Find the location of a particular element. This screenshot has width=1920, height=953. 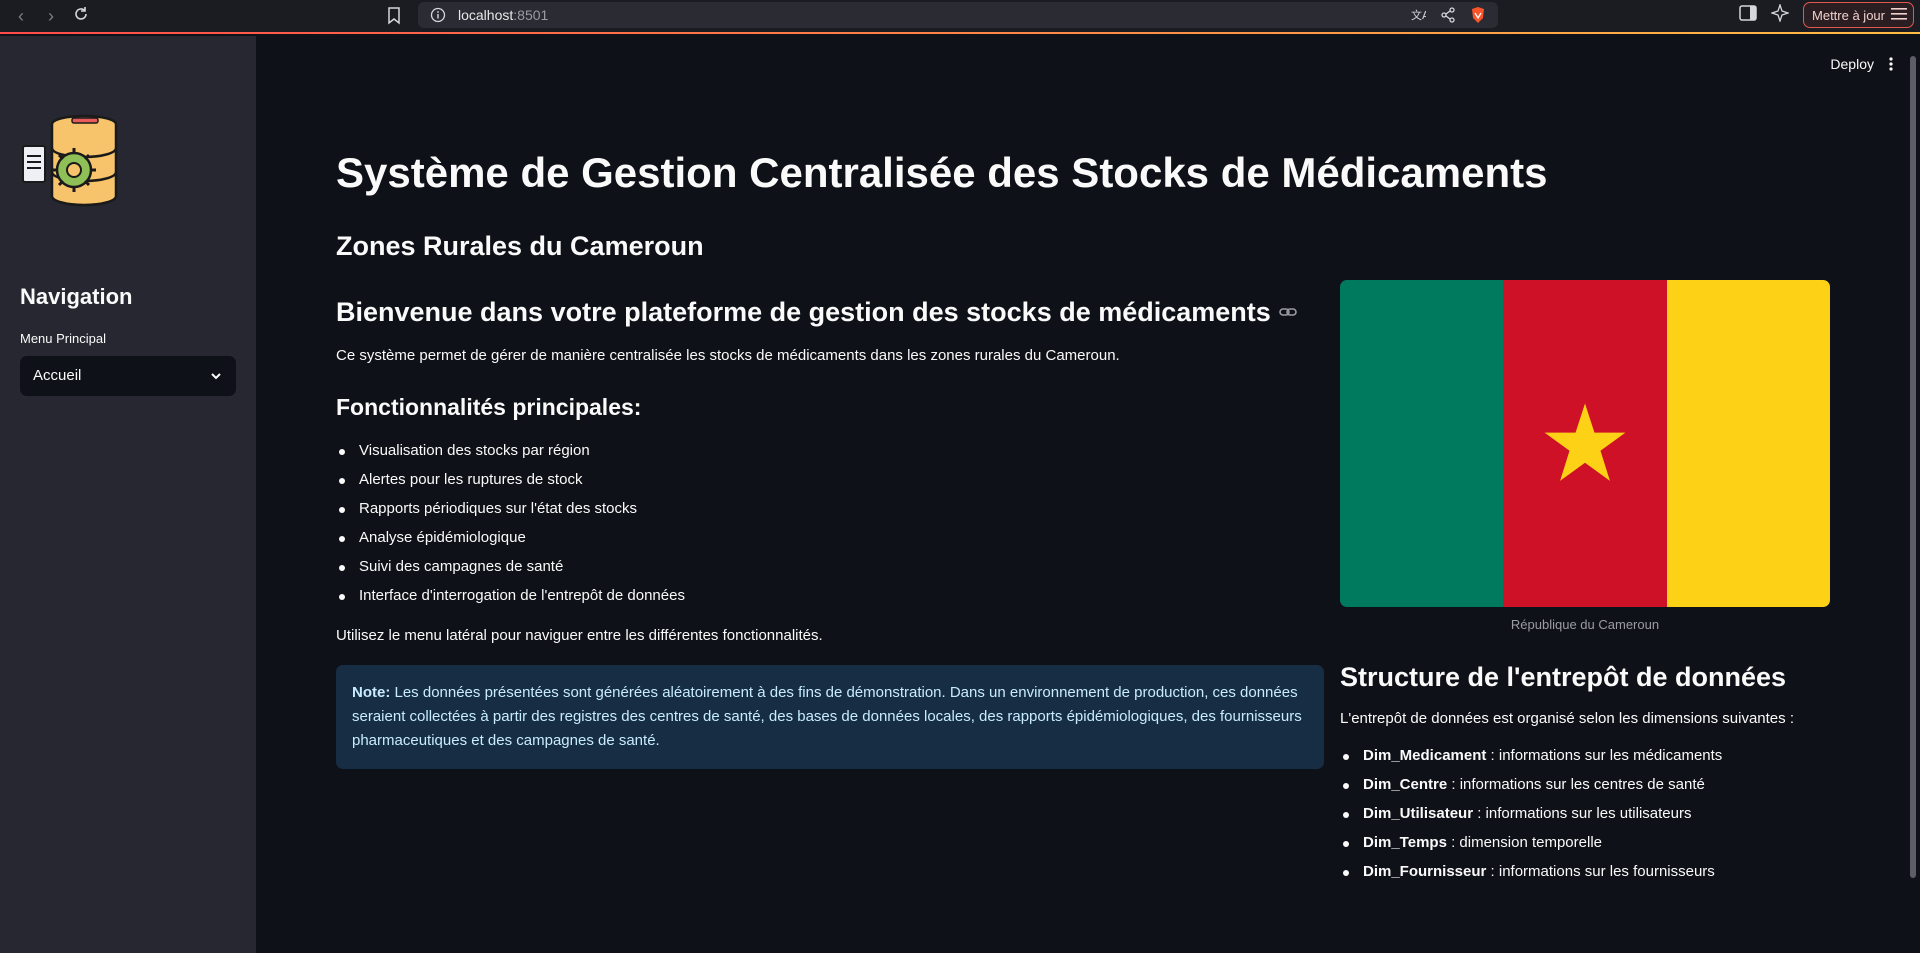

bookmark-icon is located at coordinates (397, 16).